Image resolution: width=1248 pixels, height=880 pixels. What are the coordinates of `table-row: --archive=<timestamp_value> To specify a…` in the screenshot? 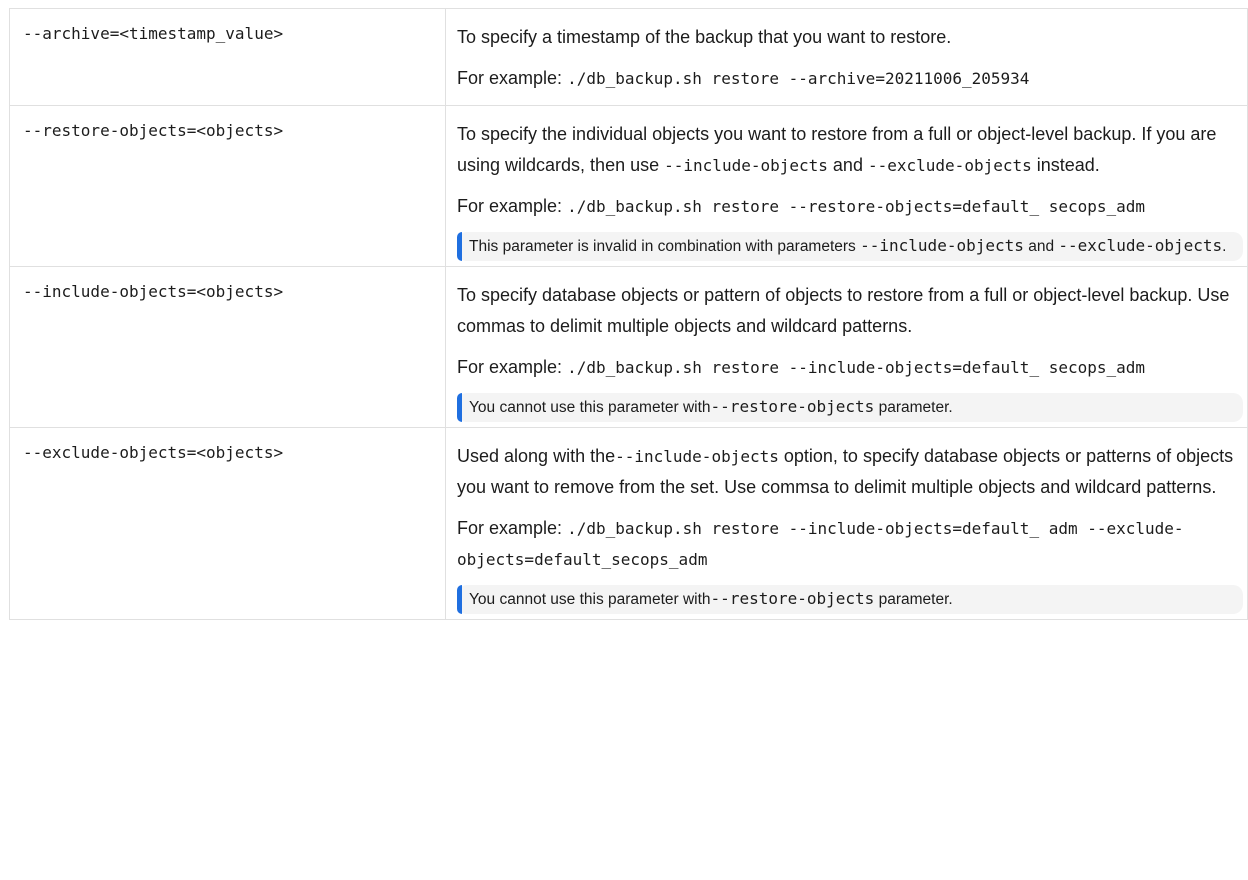 It's located at (628, 57).